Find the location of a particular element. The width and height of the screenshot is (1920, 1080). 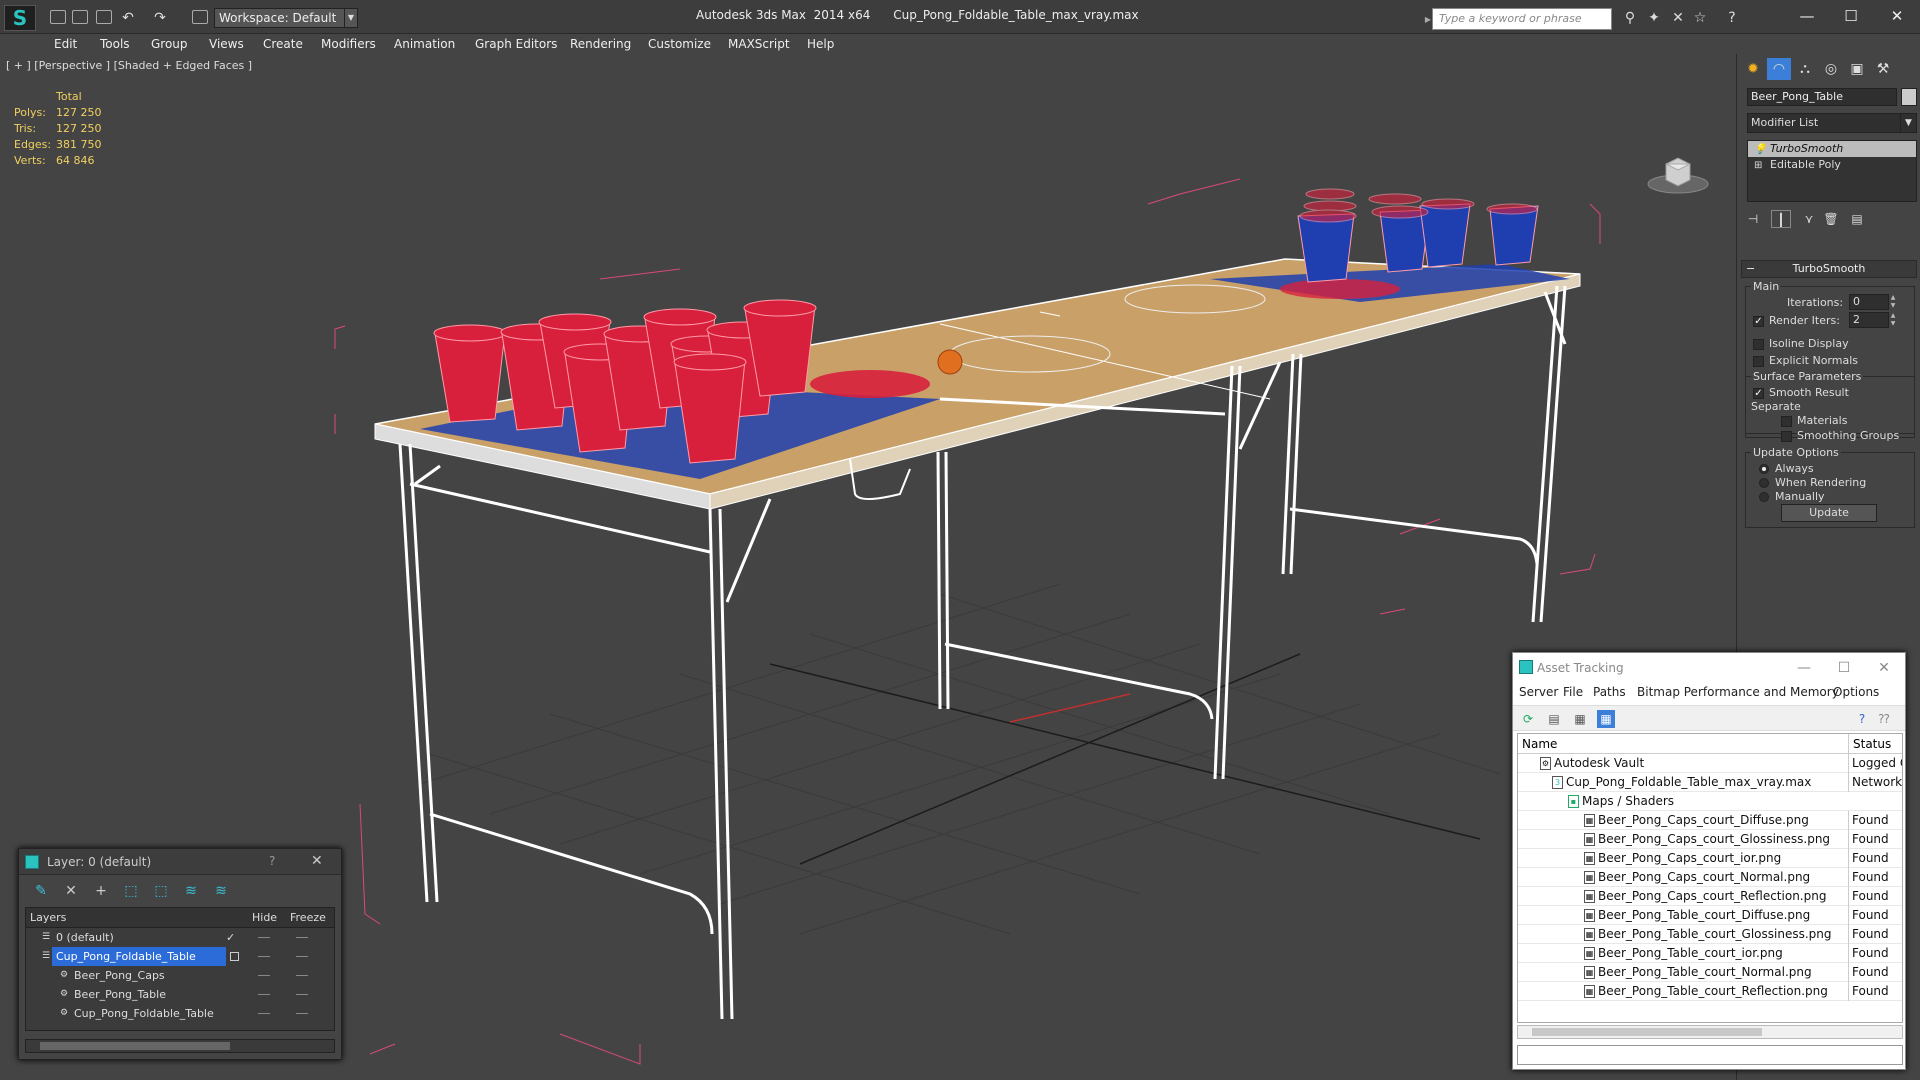

set-current-box is located at coordinates (234, 956).